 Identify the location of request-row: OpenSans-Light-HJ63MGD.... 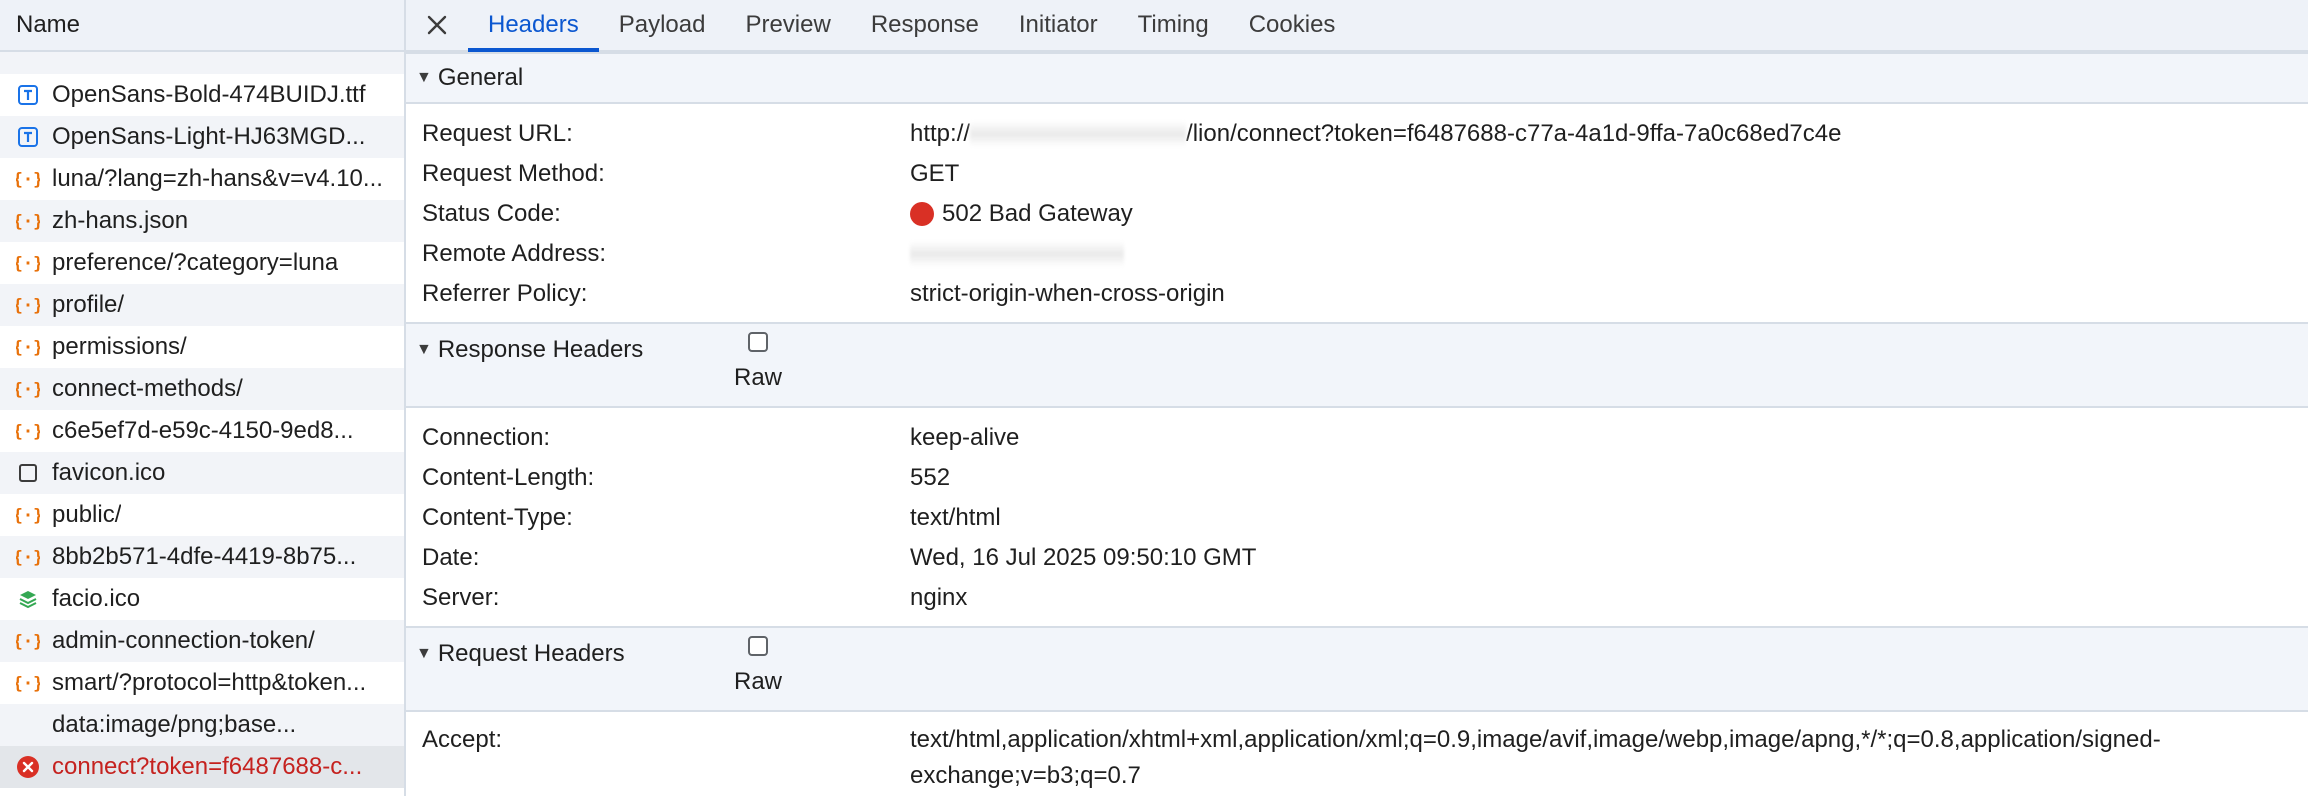
(202, 137).